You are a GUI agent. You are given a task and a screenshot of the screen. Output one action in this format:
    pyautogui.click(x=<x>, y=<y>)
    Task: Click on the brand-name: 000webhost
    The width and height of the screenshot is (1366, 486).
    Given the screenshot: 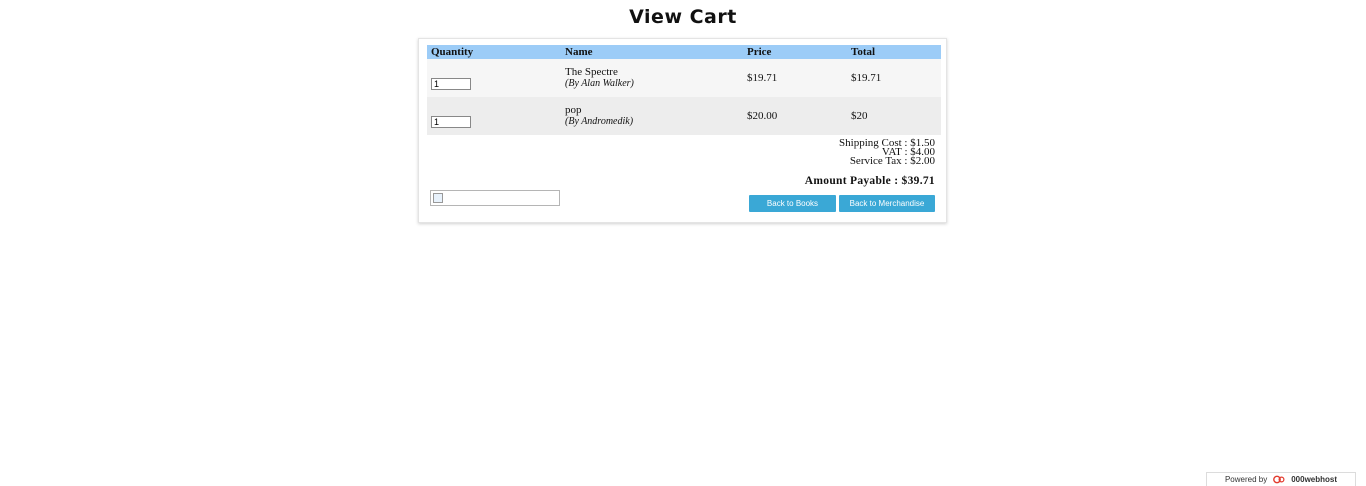 What is the action you would take?
    pyautogui.click(x=1314, y=479)
    